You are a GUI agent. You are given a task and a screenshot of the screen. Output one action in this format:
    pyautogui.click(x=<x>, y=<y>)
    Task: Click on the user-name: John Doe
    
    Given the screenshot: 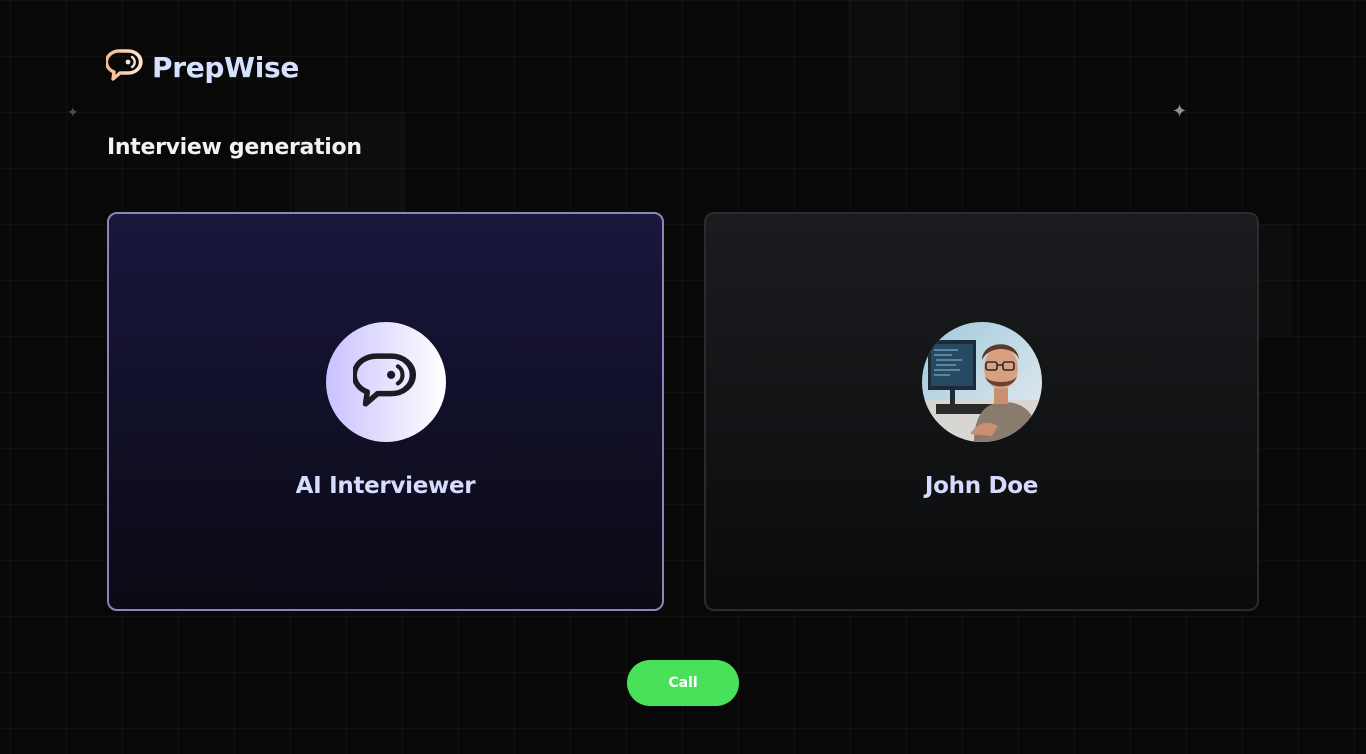 What is the action you would take?
    pyautogui.click(x=981, y=486)
    